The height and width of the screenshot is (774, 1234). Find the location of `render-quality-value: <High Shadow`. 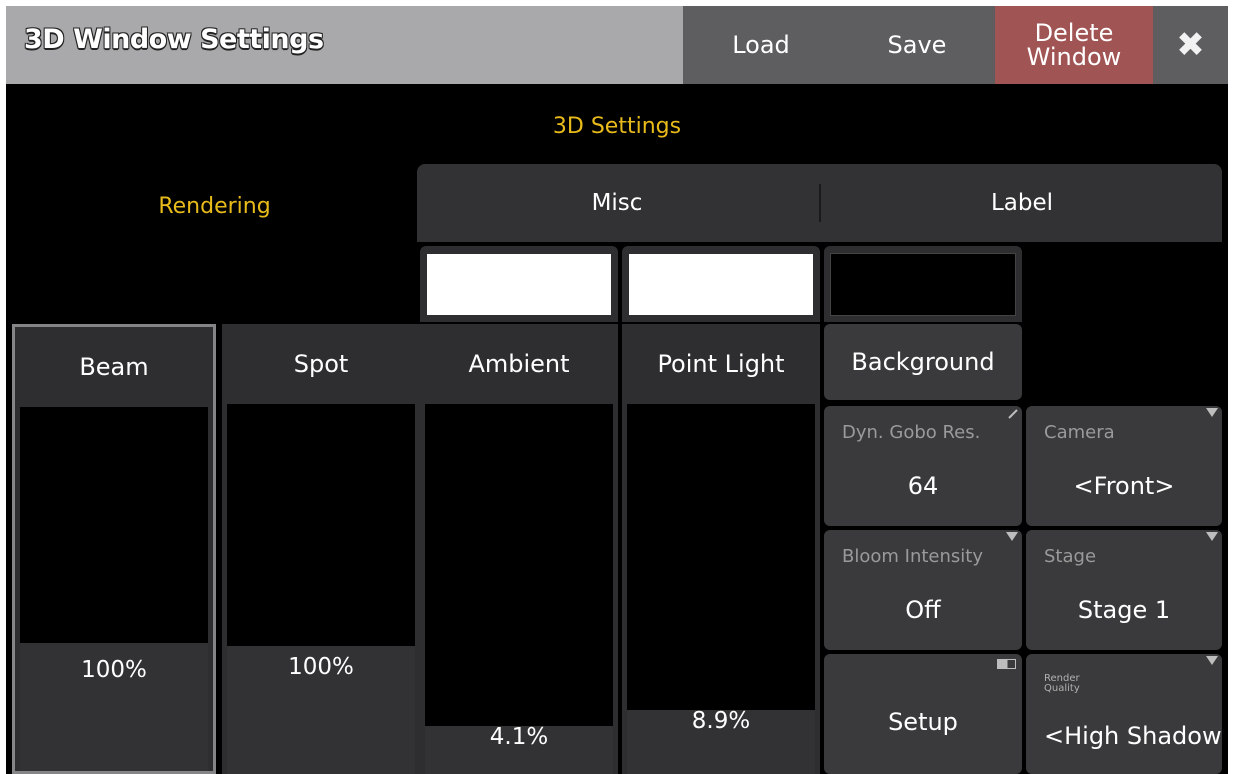

render-quality-value: <High Shadow is located at coordinates (1133, 736).